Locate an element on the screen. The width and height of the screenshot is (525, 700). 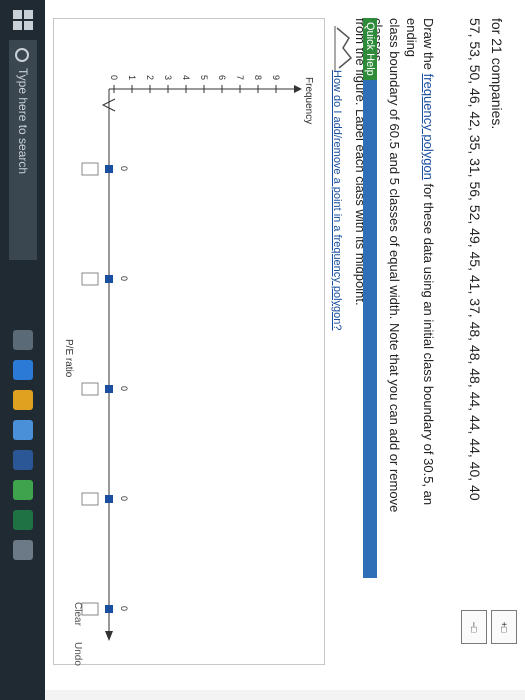
task-view-icon is located at coordinates (23, 340).